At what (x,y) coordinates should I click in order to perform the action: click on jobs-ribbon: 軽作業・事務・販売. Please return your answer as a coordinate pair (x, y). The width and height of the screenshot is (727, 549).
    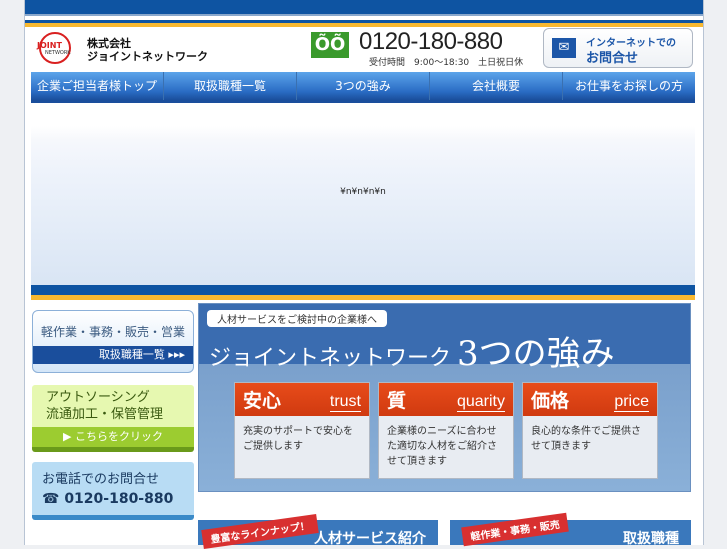
    Looking at the image, I should click on (515, 529).